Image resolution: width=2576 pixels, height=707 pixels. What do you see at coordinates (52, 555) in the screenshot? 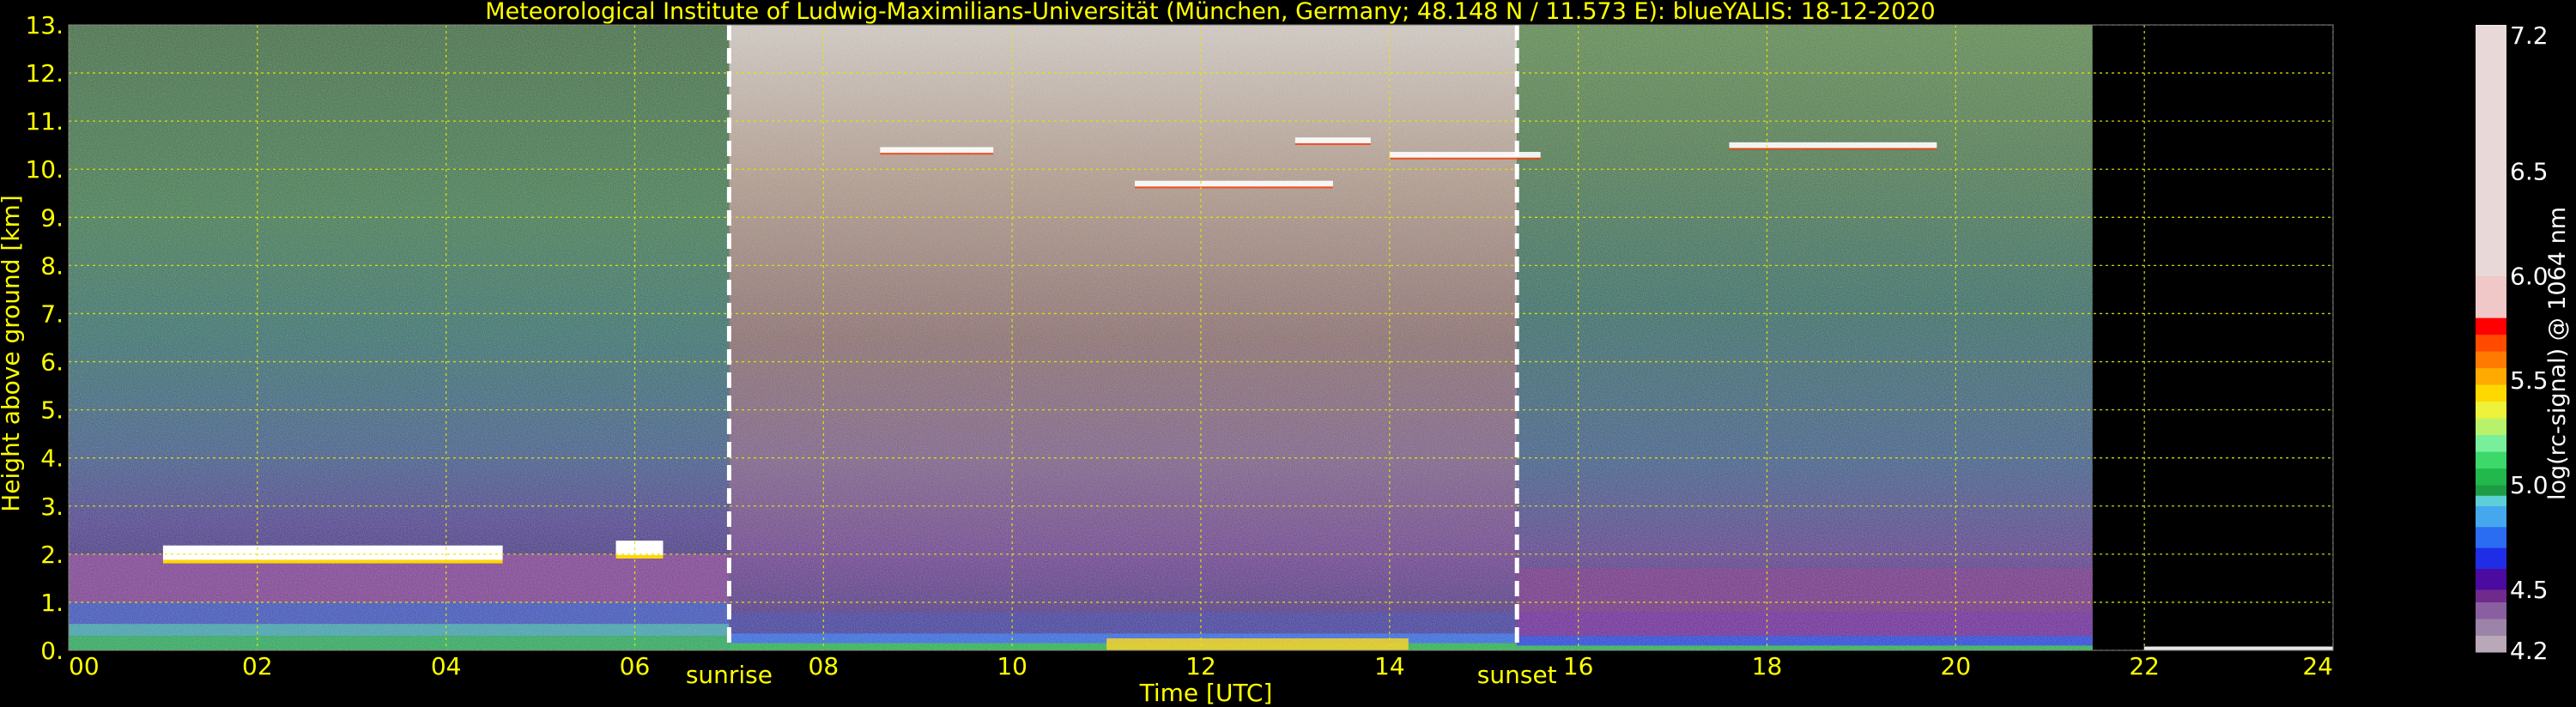
I see `y-tick-label: 2.` at bounding box center [52, 555].